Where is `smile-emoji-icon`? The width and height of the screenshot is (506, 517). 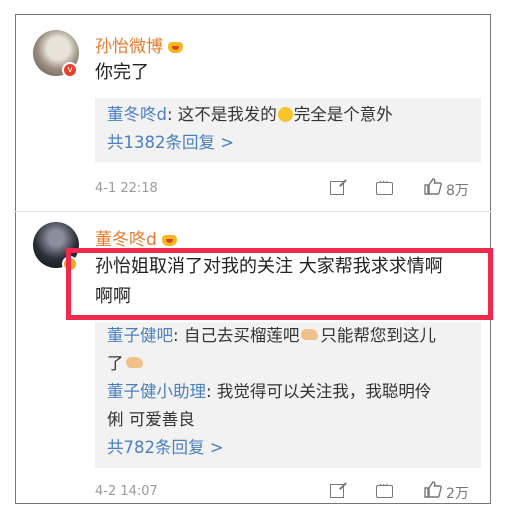 smile-emoji-icon is located at coordinates (285, 114).